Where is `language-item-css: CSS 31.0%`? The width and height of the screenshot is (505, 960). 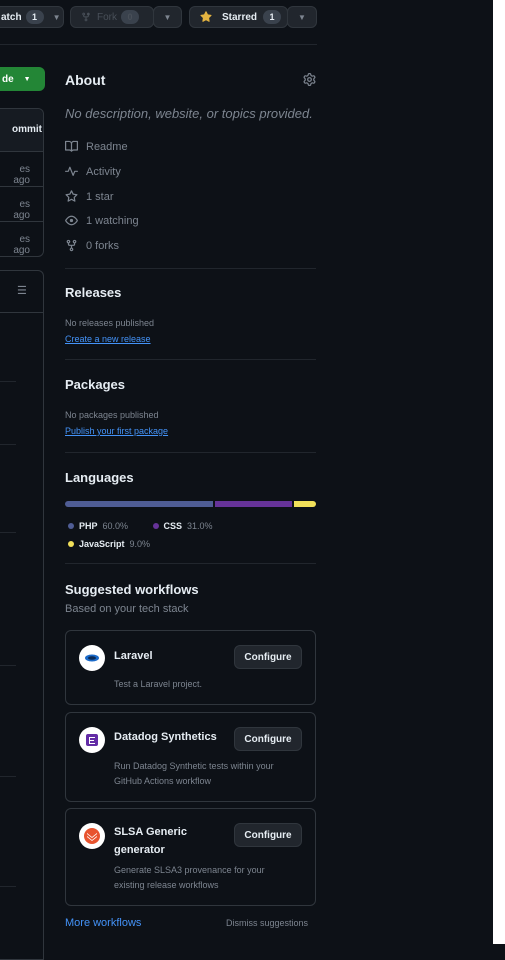 language-item-css: CSS 31.0% is located at coordinates (182, 526).